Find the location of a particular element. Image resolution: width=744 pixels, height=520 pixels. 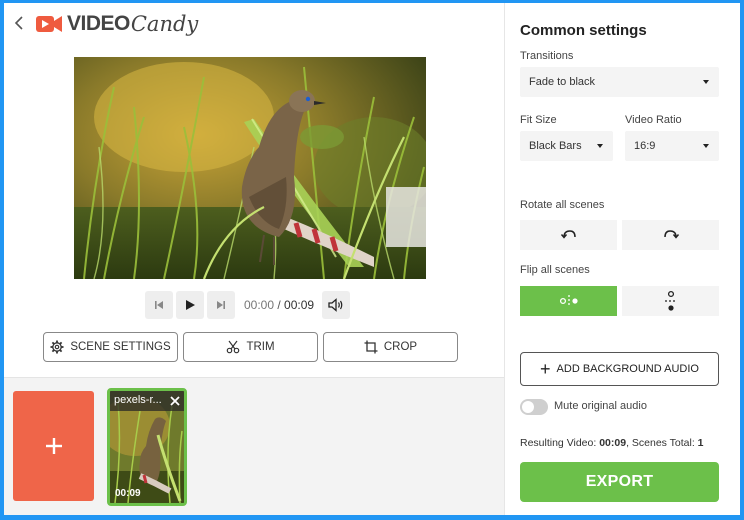

plus-icon: + is located at coordinates (545, 369).